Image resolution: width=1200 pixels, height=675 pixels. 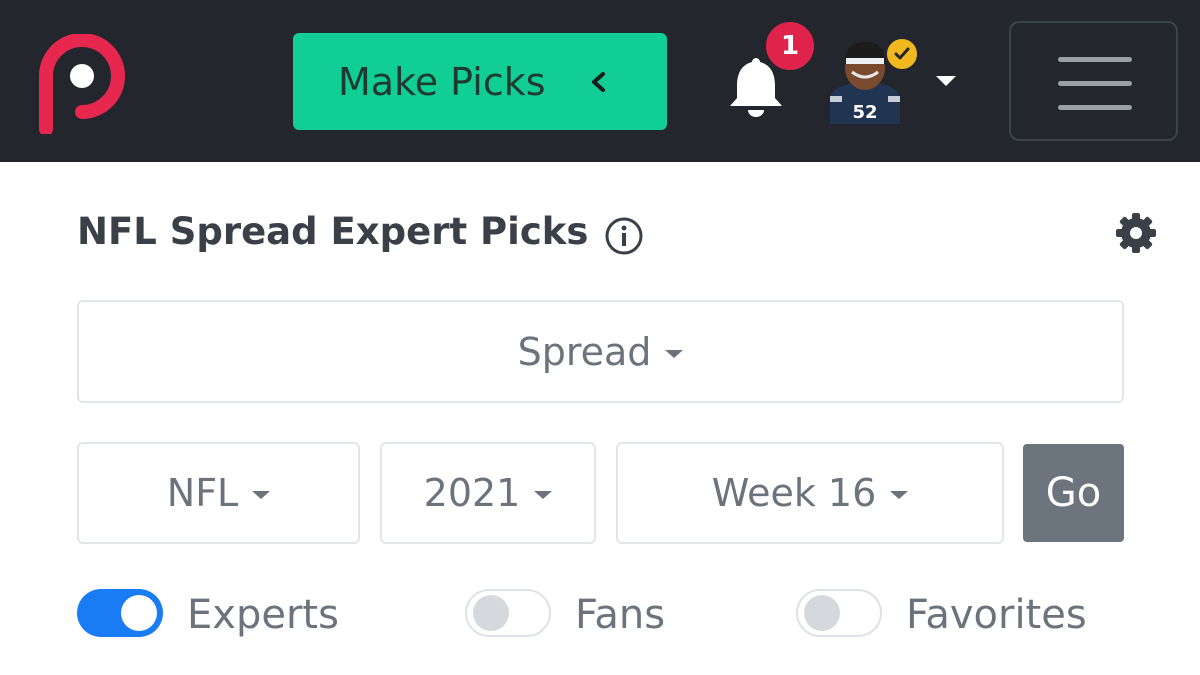 I want to click on info-icon, so click(x=624, y=236).